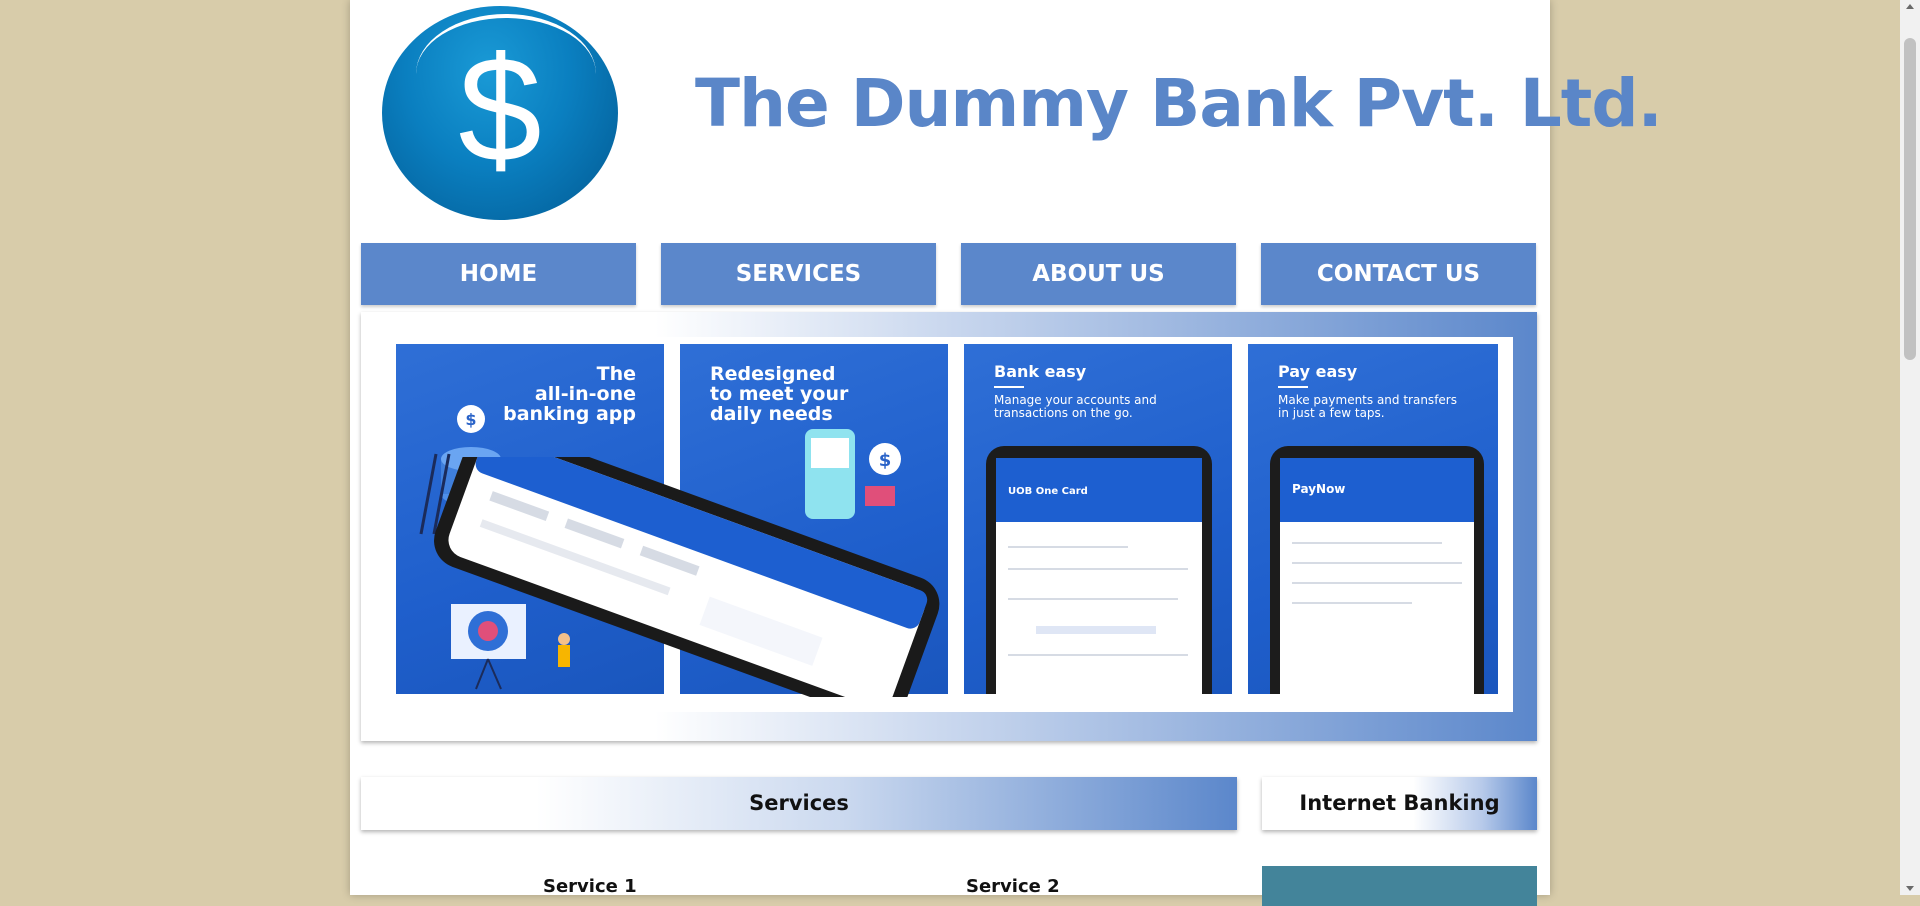  What do you see at coordinates (1398, 274) in the screenshot?
I see `nav-contact-button: CONTACT US` at bounding box center [1398, 274].